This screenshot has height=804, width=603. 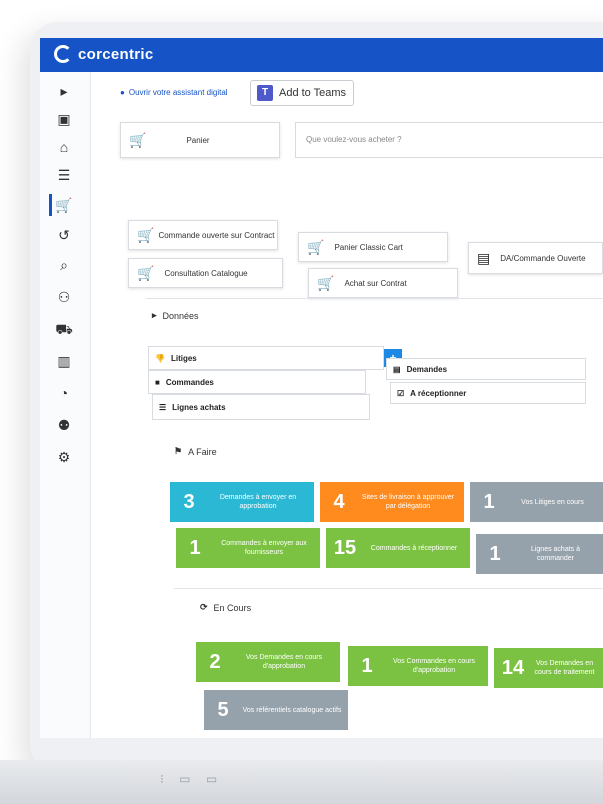 I want to click on donnees-section-toggle: ▸ Données, so click(x=175, y=315).